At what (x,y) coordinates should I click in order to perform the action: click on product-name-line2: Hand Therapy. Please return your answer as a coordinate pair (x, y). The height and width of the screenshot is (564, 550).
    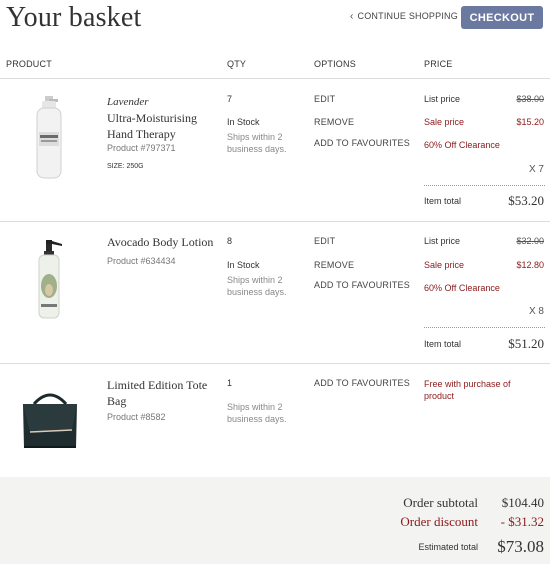
    Looking at the image, I should click on (141, 134).